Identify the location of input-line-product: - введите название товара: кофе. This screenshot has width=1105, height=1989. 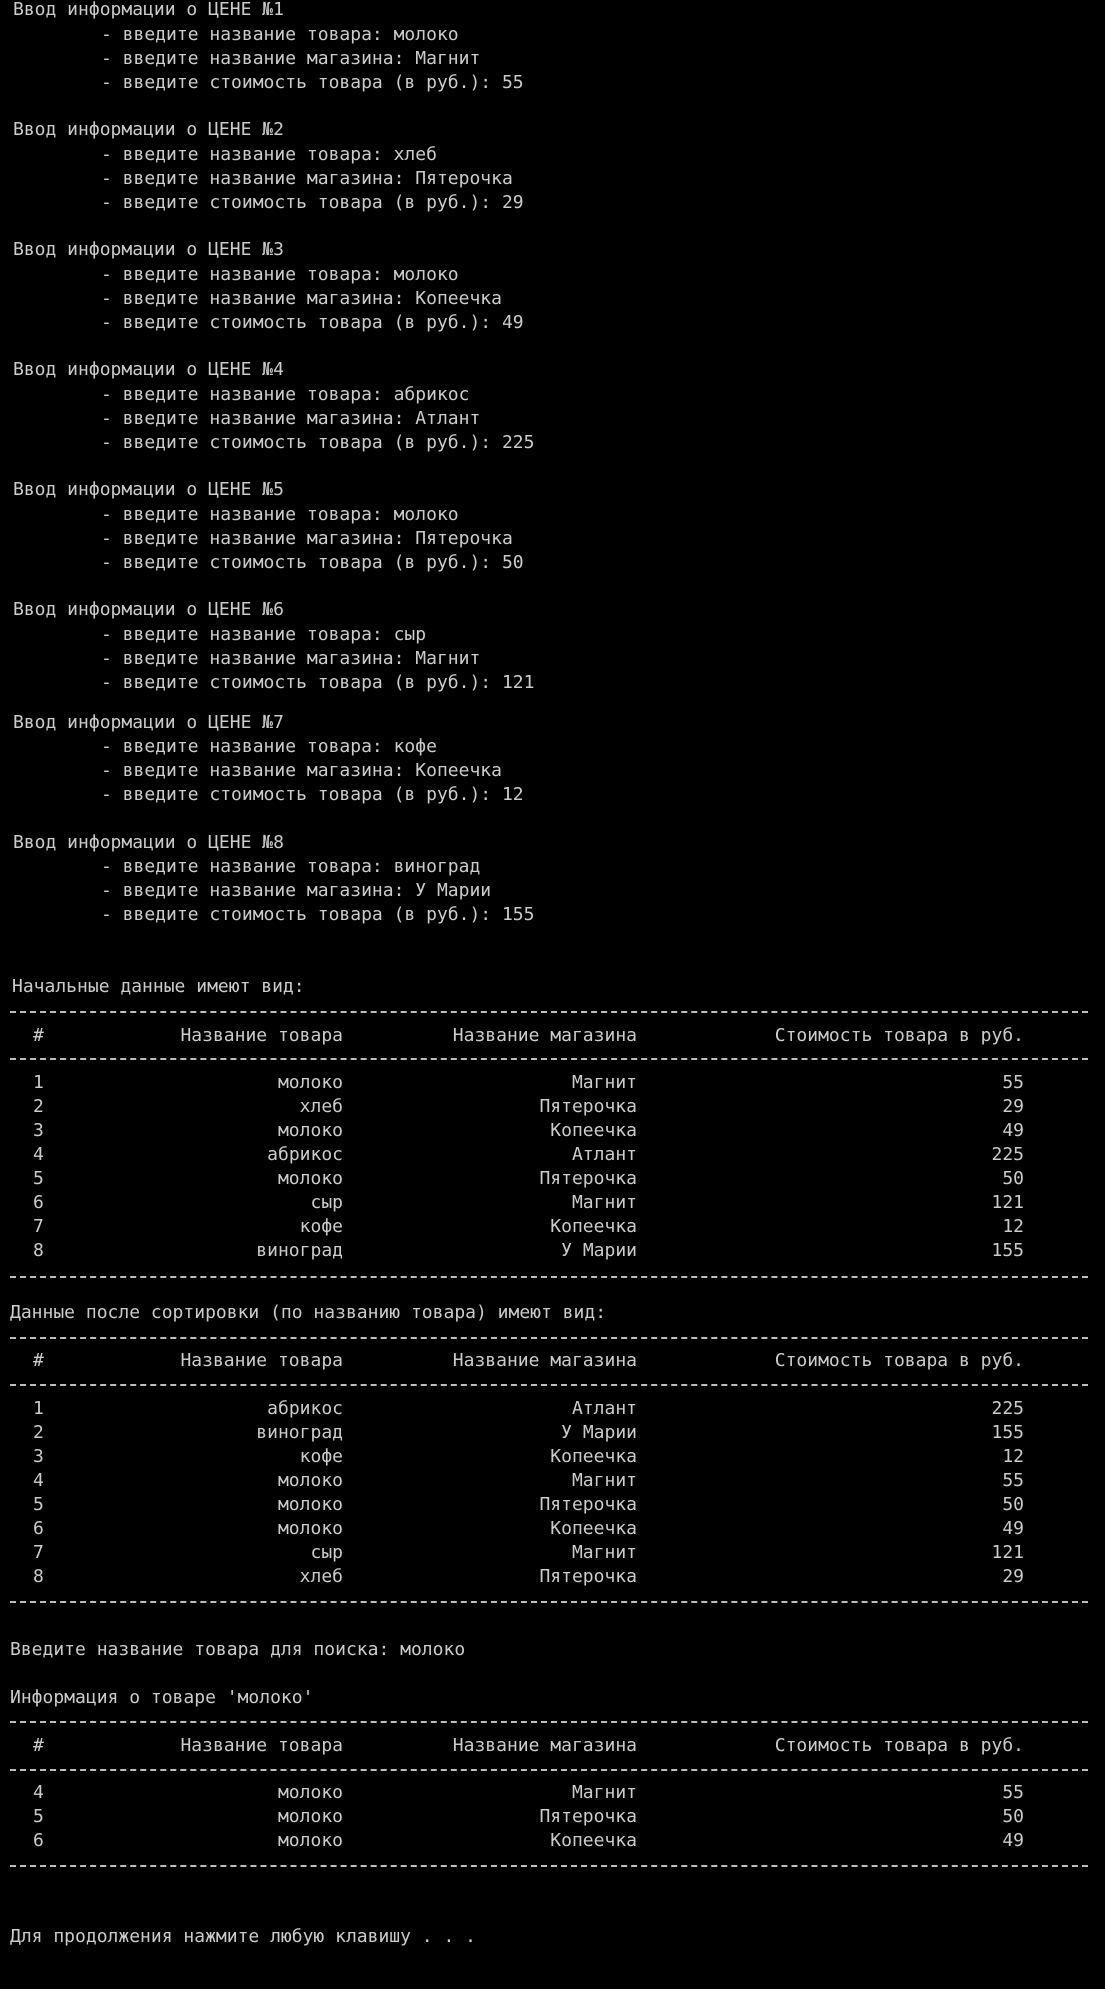
(269, 746).